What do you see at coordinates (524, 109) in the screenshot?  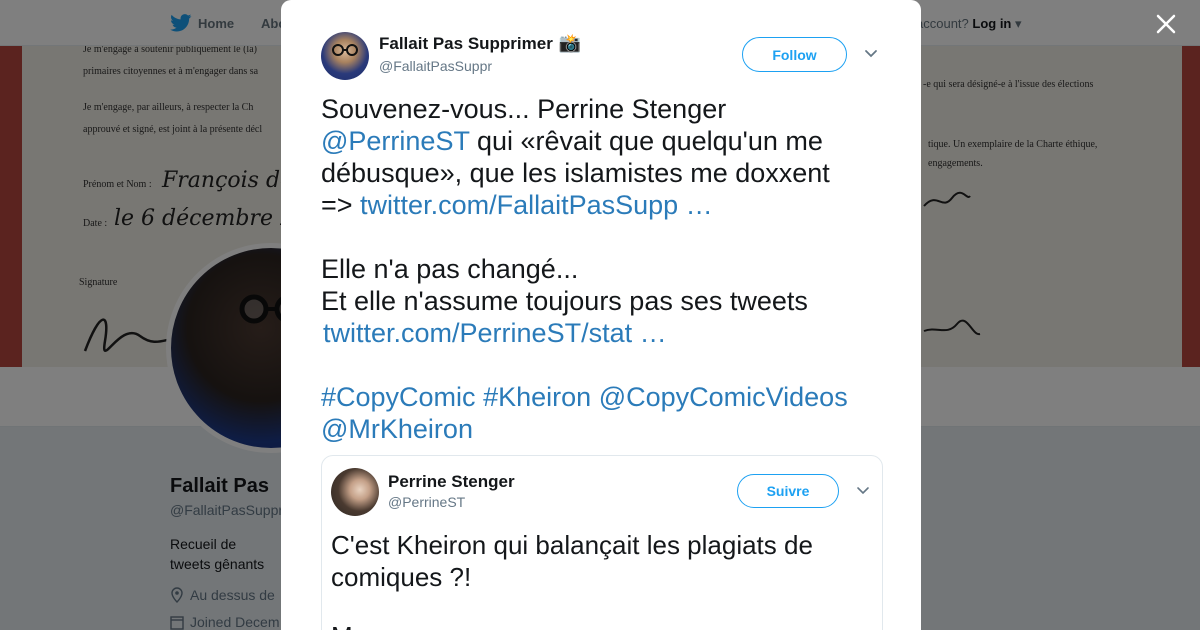 I see `tweet-line: Souvenez-vous... Perrine Stenger` at bounding box center [524, 109].